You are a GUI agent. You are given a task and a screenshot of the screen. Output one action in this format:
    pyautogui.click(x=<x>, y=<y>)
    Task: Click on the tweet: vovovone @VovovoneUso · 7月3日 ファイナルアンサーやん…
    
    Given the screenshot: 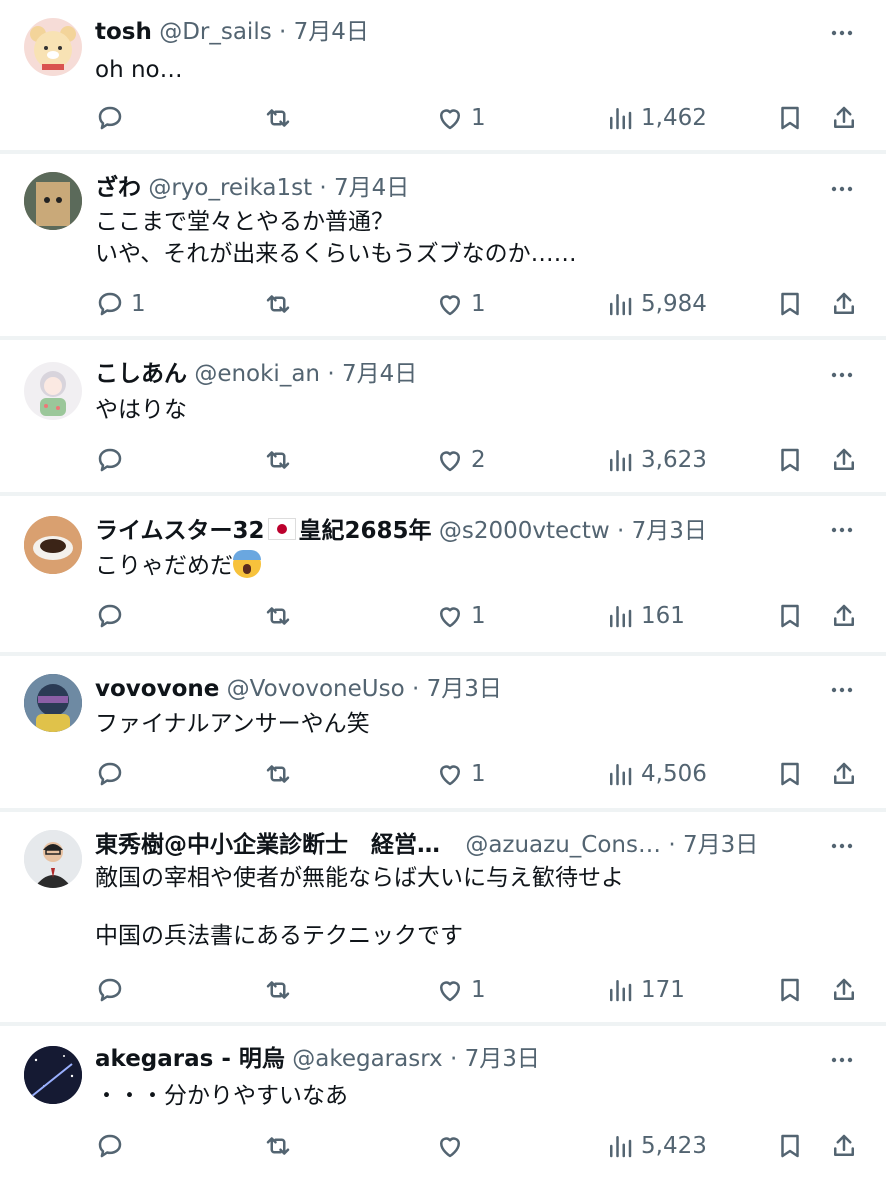 What is the action you would take?
    pyautogui.click(x=443, y=732)
    